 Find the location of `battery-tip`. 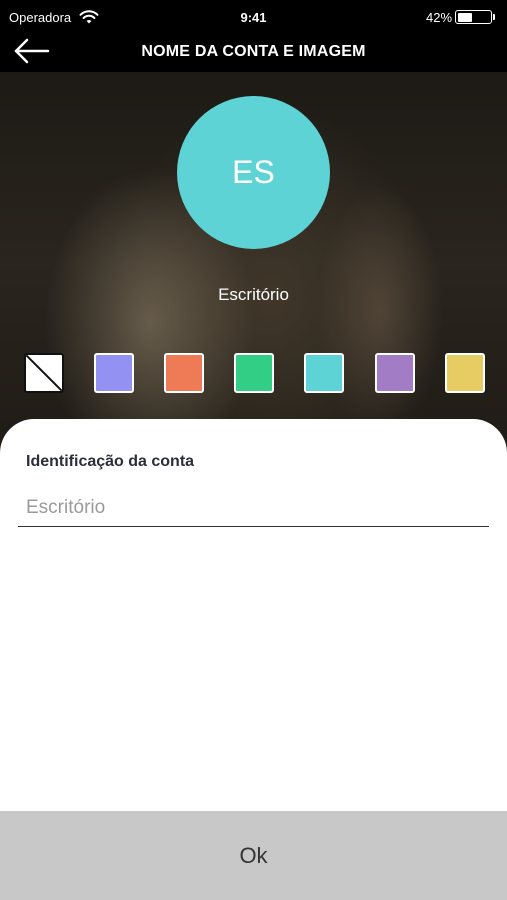

battery-tip is located at coordinates (494, 17).